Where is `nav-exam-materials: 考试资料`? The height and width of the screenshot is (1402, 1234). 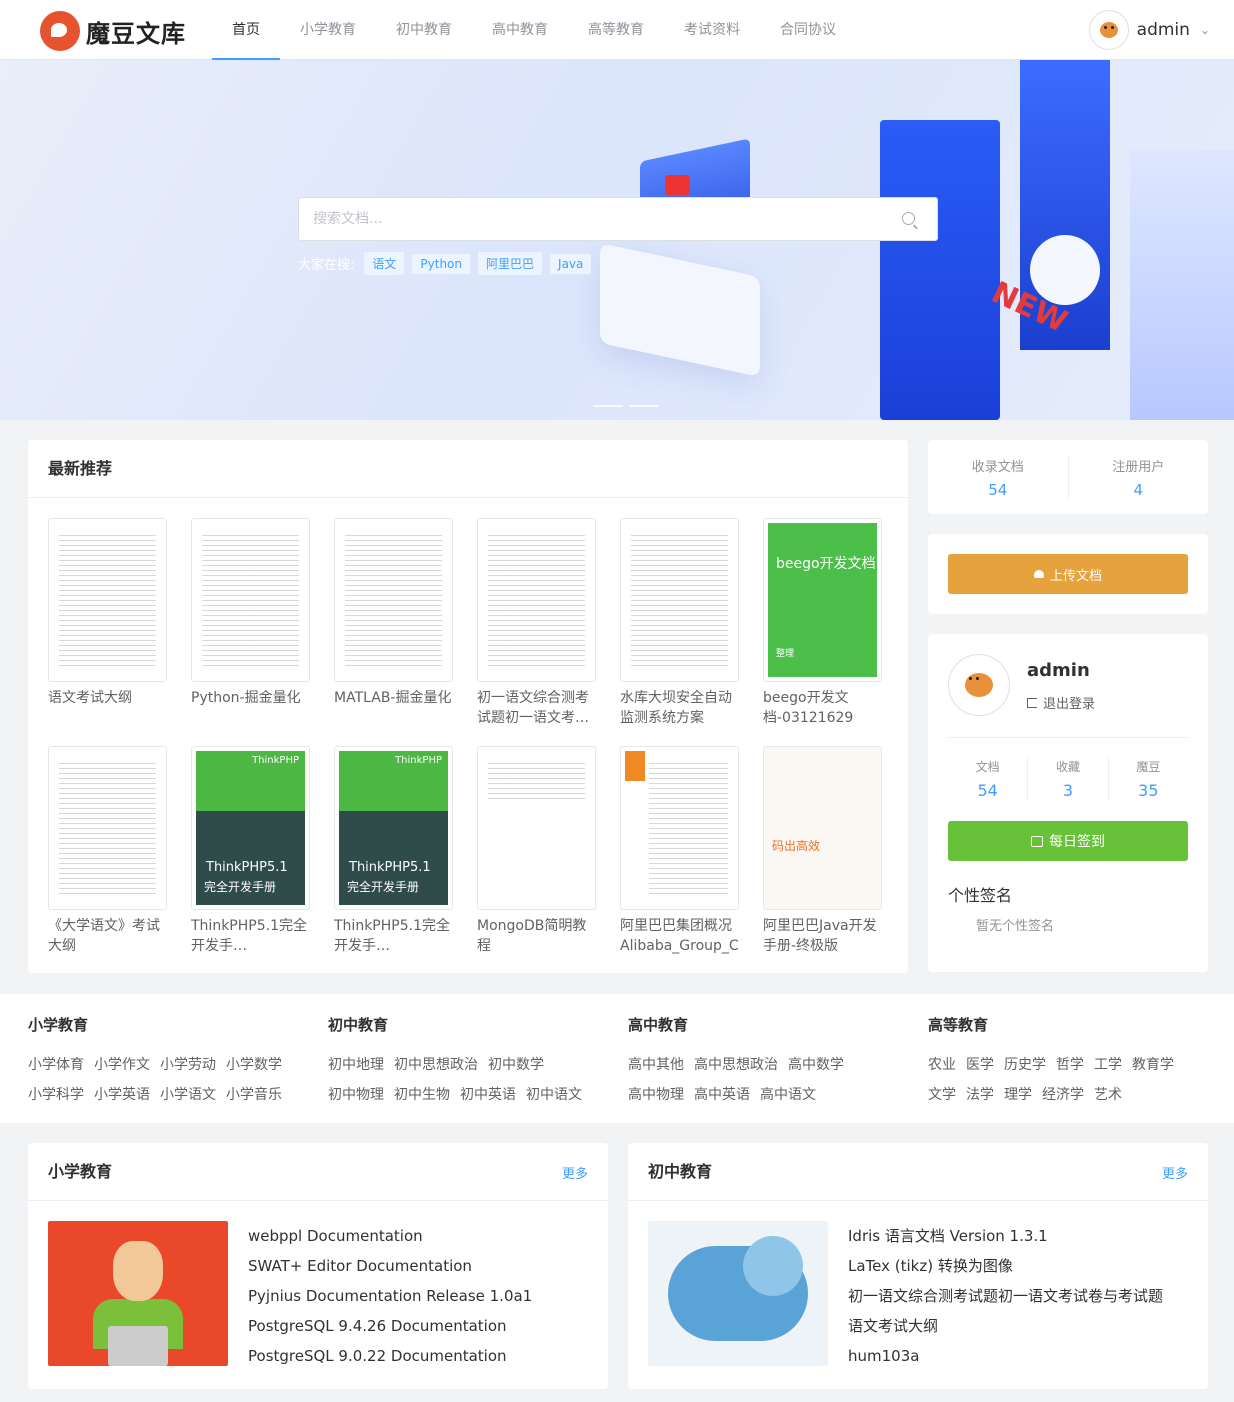 nav-exam-materials: 考试资料 is located at coordinates (712, 30).